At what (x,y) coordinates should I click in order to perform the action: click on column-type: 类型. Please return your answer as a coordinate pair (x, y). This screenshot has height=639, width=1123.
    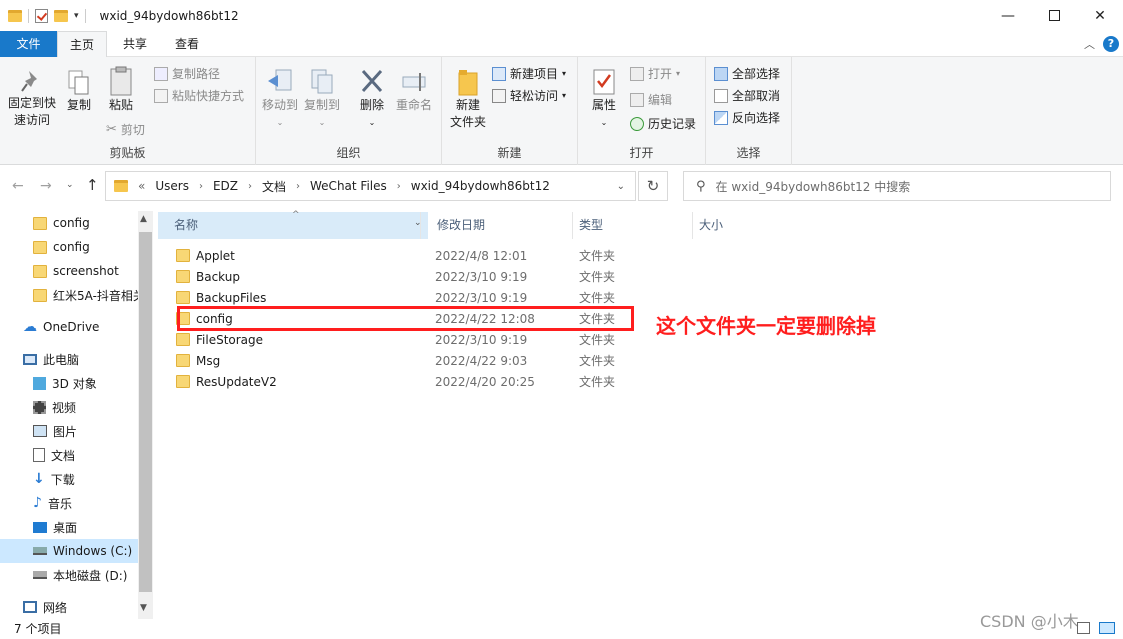
    Looking at the image, I should click on (632, 225).